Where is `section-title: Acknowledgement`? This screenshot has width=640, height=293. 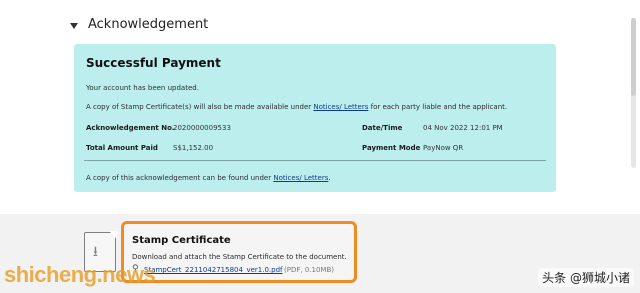 section-title: Acknowledgement is located at coordinates (148, 24).